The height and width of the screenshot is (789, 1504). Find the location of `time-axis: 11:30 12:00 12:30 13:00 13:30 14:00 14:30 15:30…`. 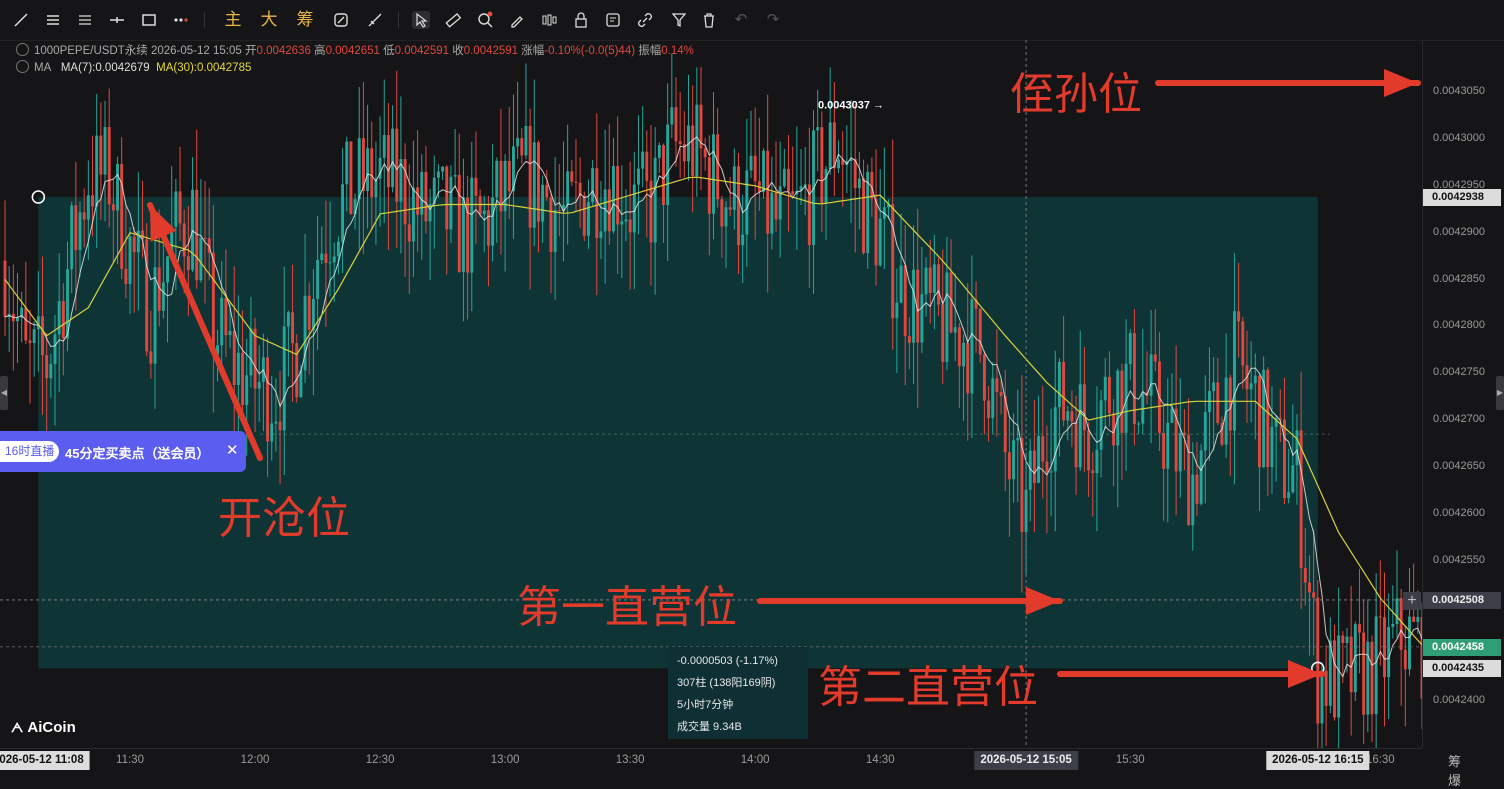

time-axis: 11:30 12:00 12:30 13:00 13:30 14:00 14:30 15:30… is located at coordinates (711, 761).